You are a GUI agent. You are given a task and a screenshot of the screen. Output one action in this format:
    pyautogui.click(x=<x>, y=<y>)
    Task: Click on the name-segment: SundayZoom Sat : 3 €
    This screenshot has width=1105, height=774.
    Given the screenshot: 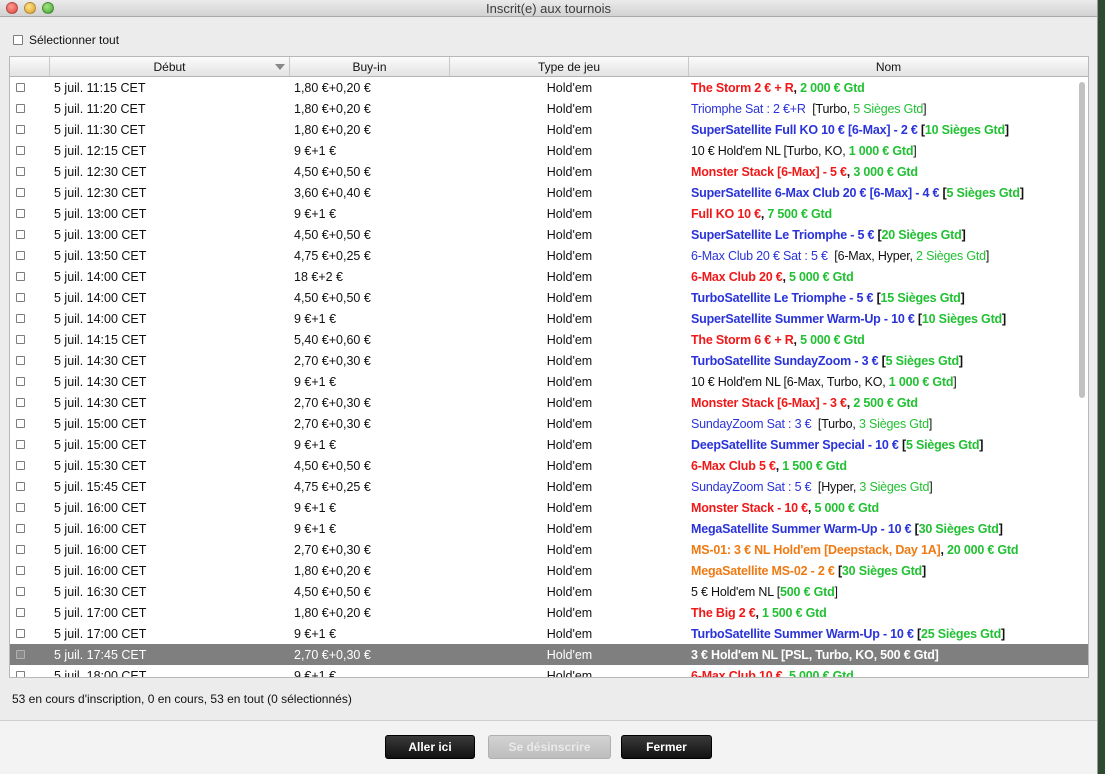 What is the action you would take?
    pyautogui.click(x=751, y=423)
    